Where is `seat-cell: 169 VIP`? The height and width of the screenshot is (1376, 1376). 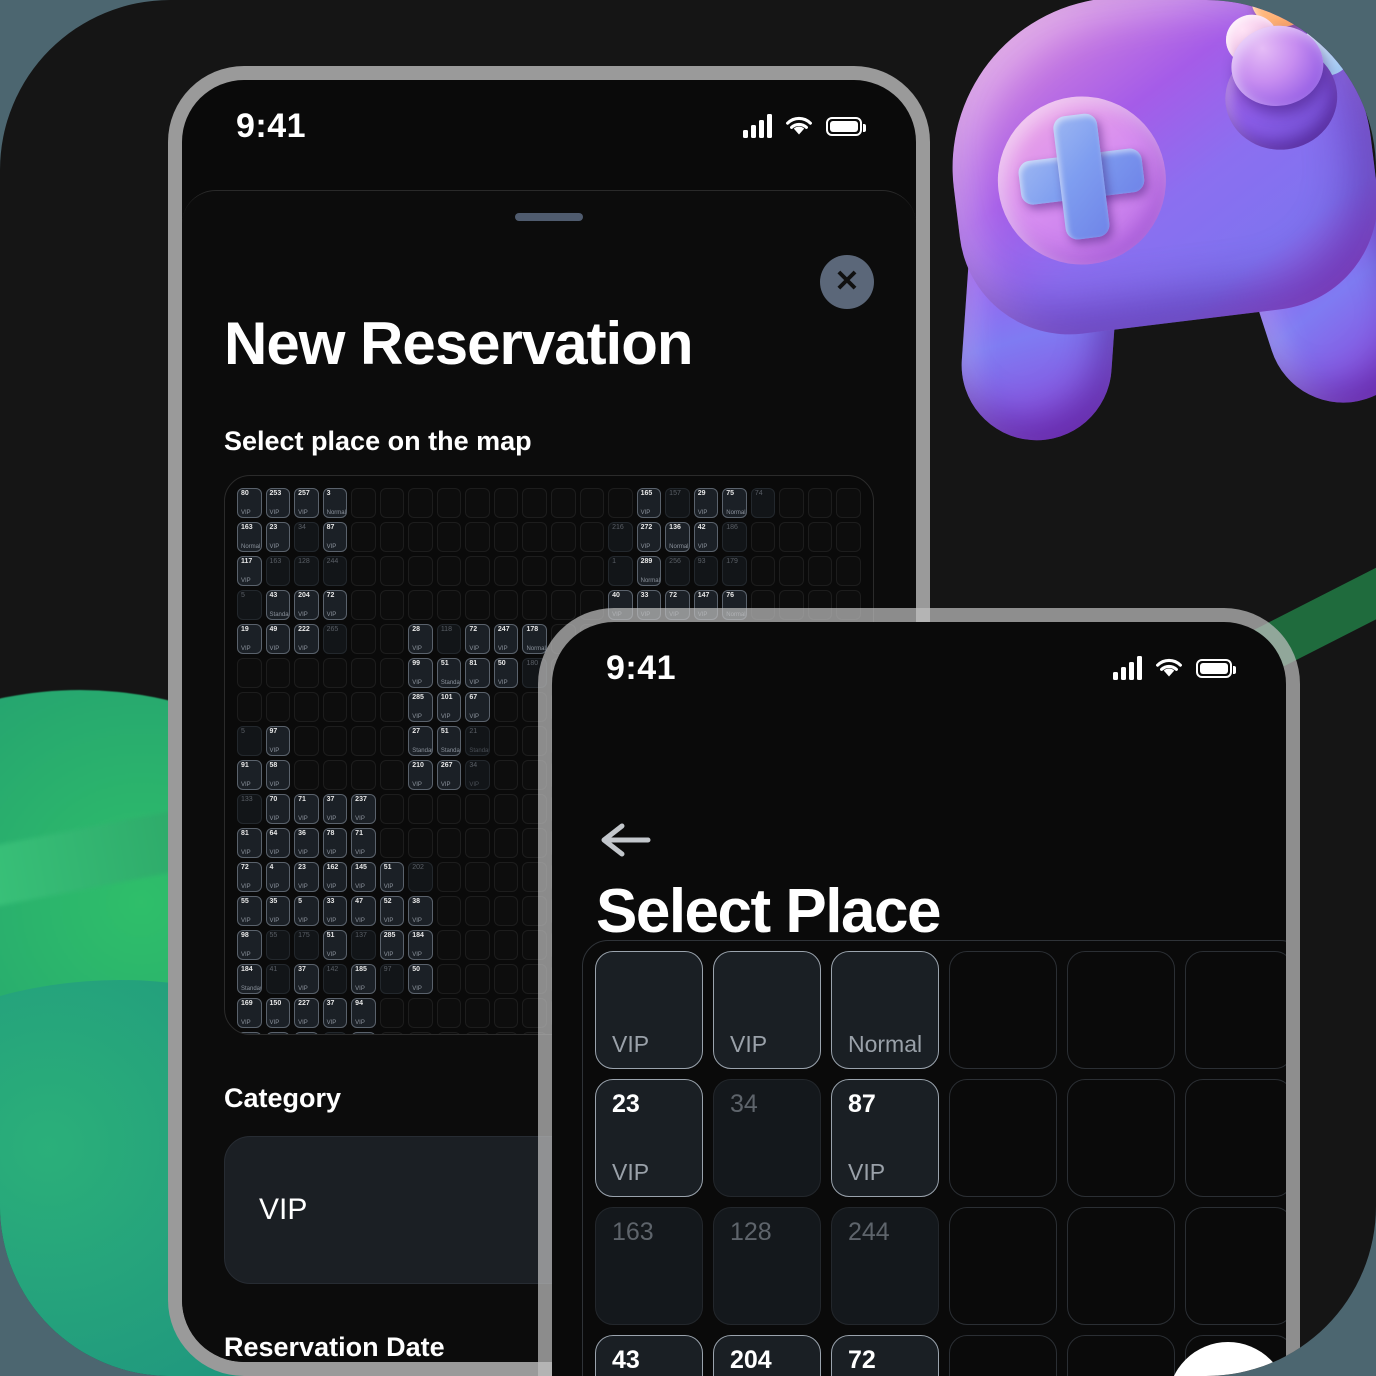
seat-cell: 169 VIP is located at coordinates (249, 1013).